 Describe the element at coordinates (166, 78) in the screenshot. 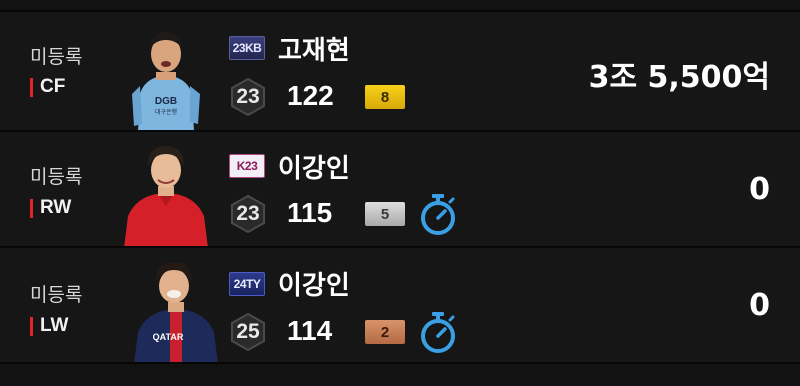

I see `player-portrait: DGB 대구은행` at that location.